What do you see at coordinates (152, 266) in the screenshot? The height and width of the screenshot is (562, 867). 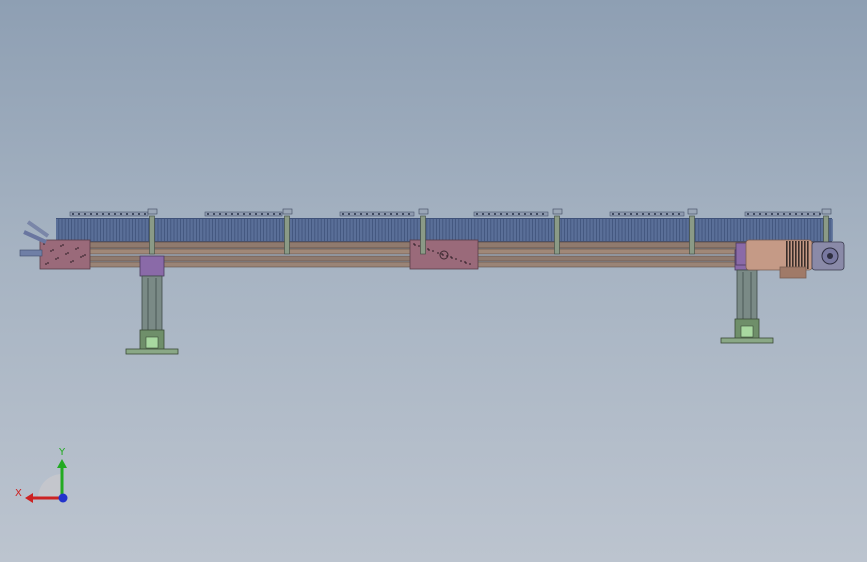 I see `leg-mount-block` at bounding box center [152, 266].